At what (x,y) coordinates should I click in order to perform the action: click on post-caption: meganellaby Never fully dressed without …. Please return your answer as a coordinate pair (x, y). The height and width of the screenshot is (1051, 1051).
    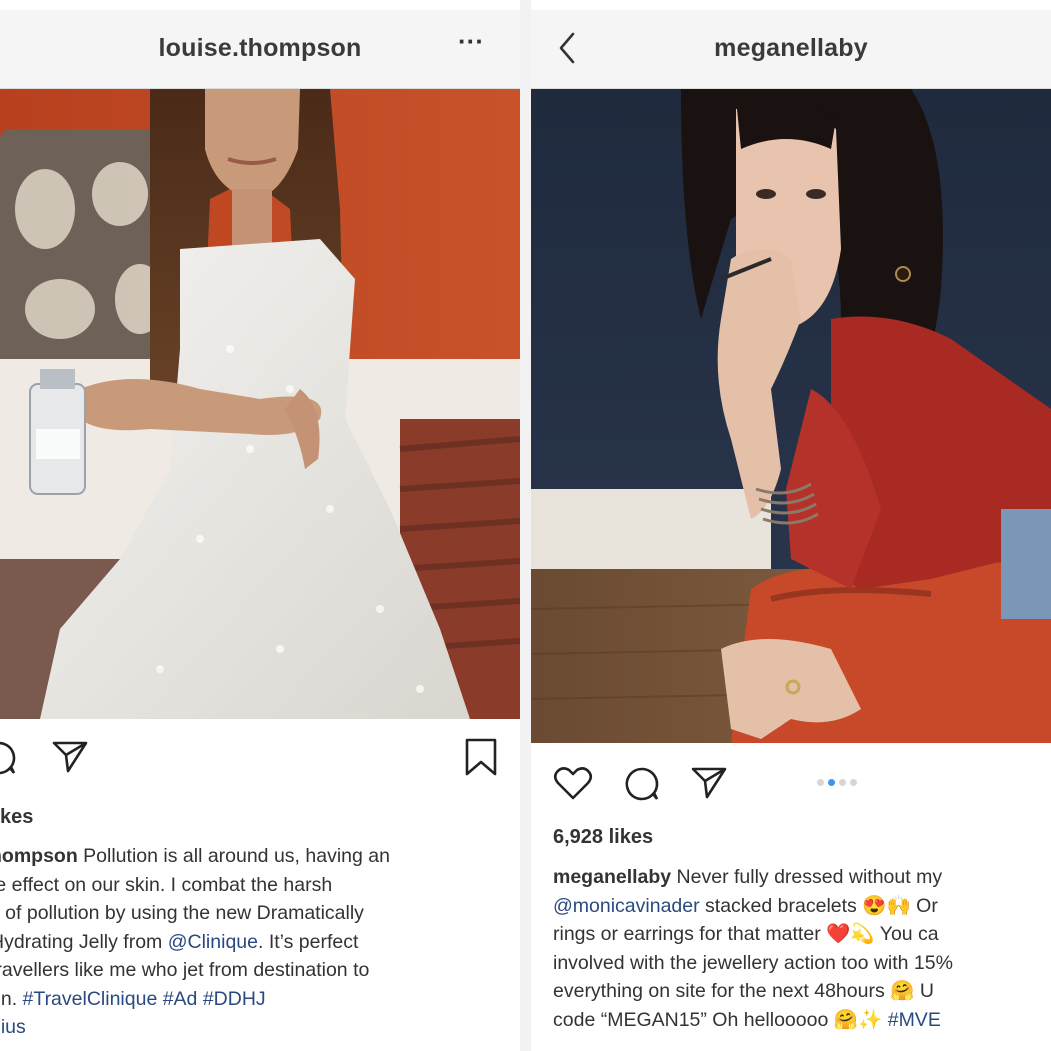
    Looking at the image, I should click on (753, 948).